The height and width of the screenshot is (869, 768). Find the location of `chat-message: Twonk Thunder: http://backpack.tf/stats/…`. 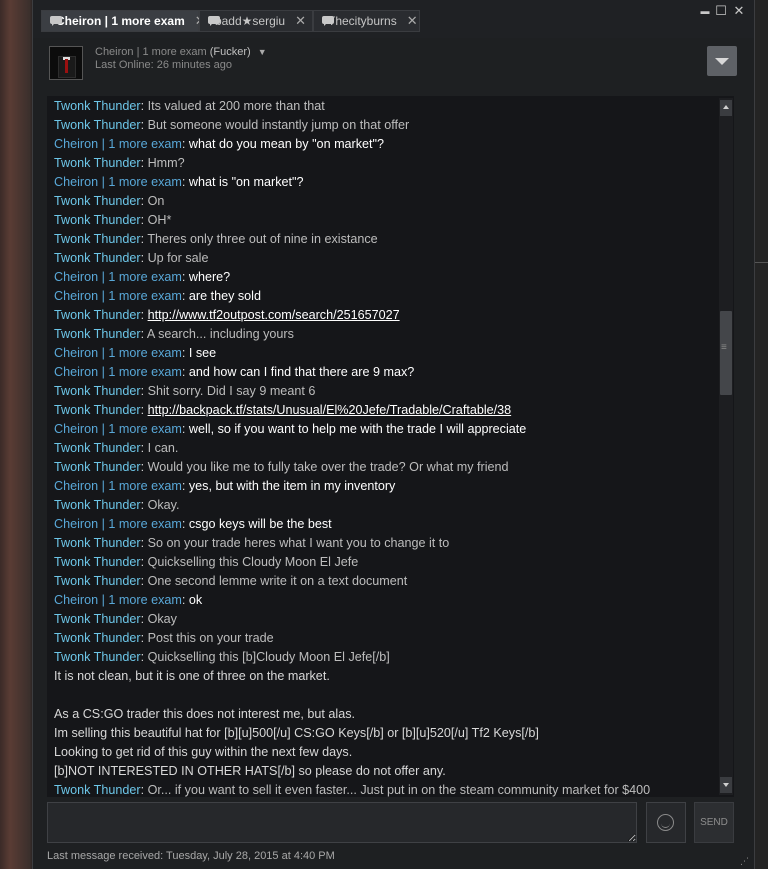

chat-message: Twonk Thunder: http://backpack.tf/stats/… is located at coordinates (384, 410).